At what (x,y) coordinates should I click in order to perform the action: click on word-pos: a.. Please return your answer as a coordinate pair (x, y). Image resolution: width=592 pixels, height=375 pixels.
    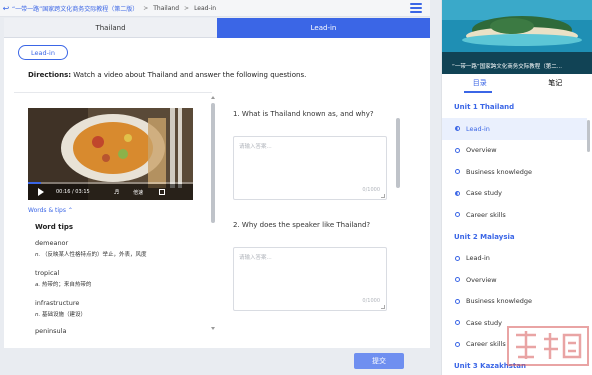
    Looking at the image, I should click on (38, 285).